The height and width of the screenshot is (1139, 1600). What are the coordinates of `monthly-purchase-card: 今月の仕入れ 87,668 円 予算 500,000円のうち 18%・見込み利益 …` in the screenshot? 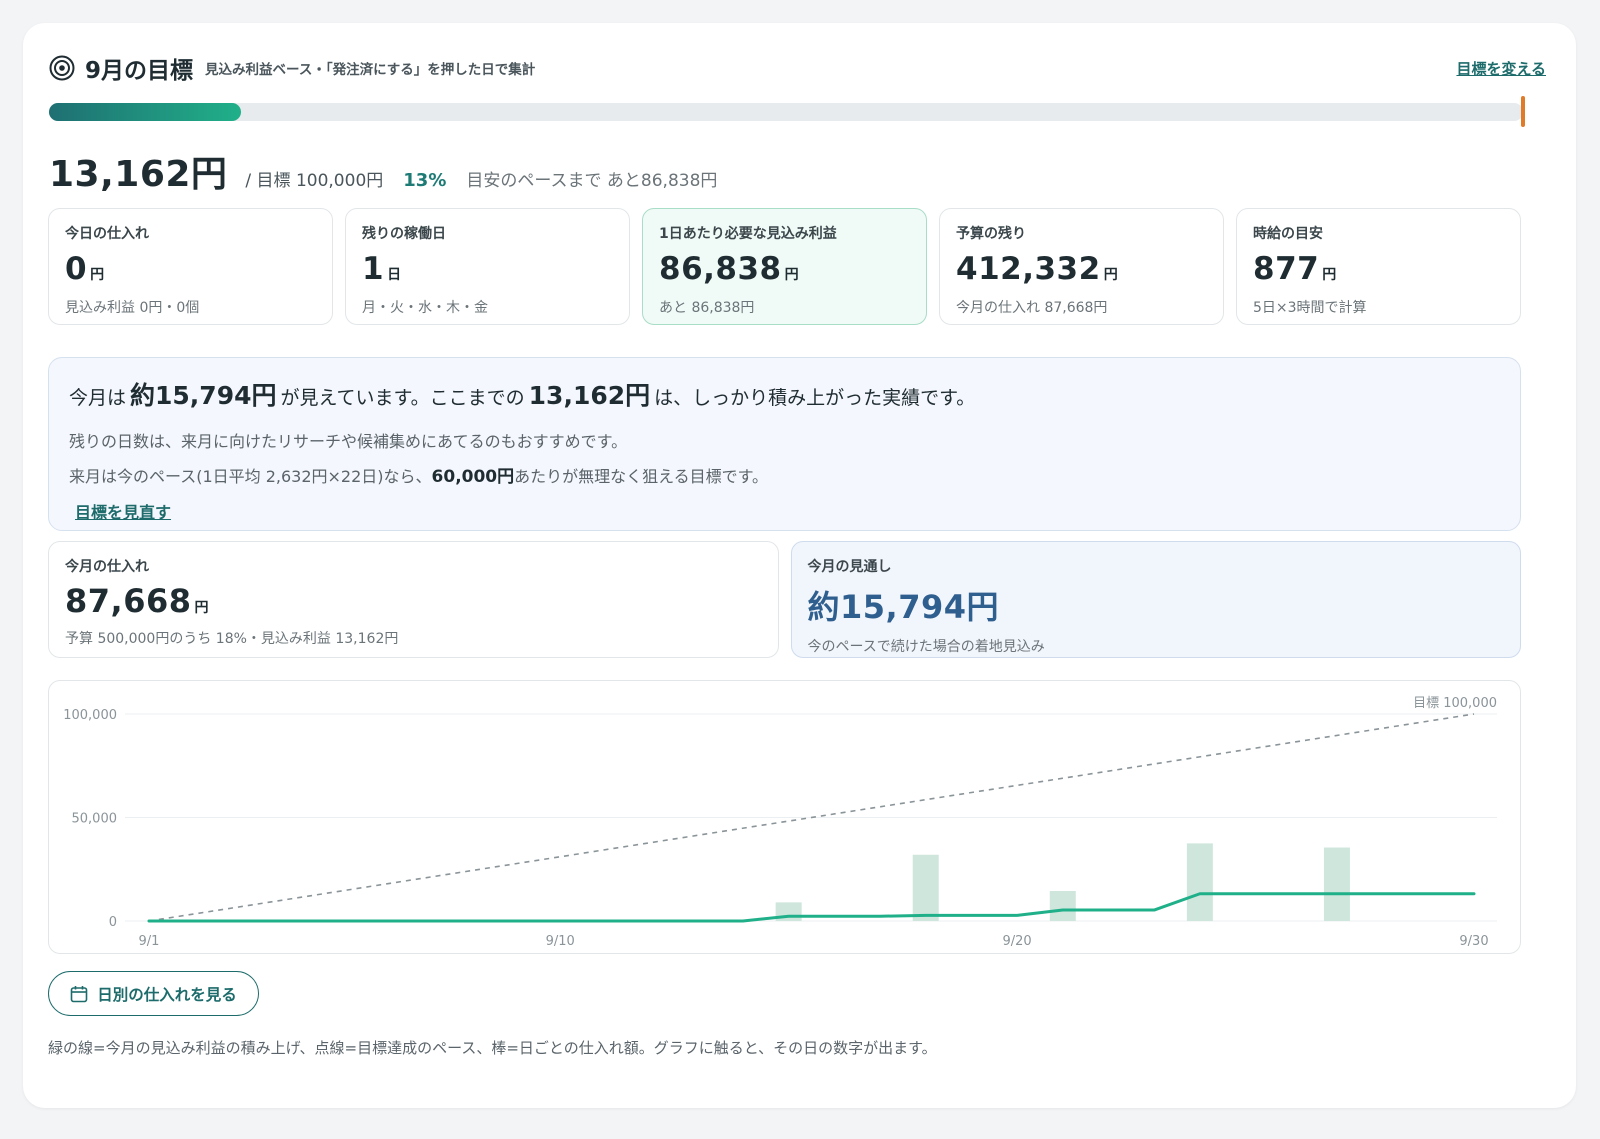 It's located at (413, 599).